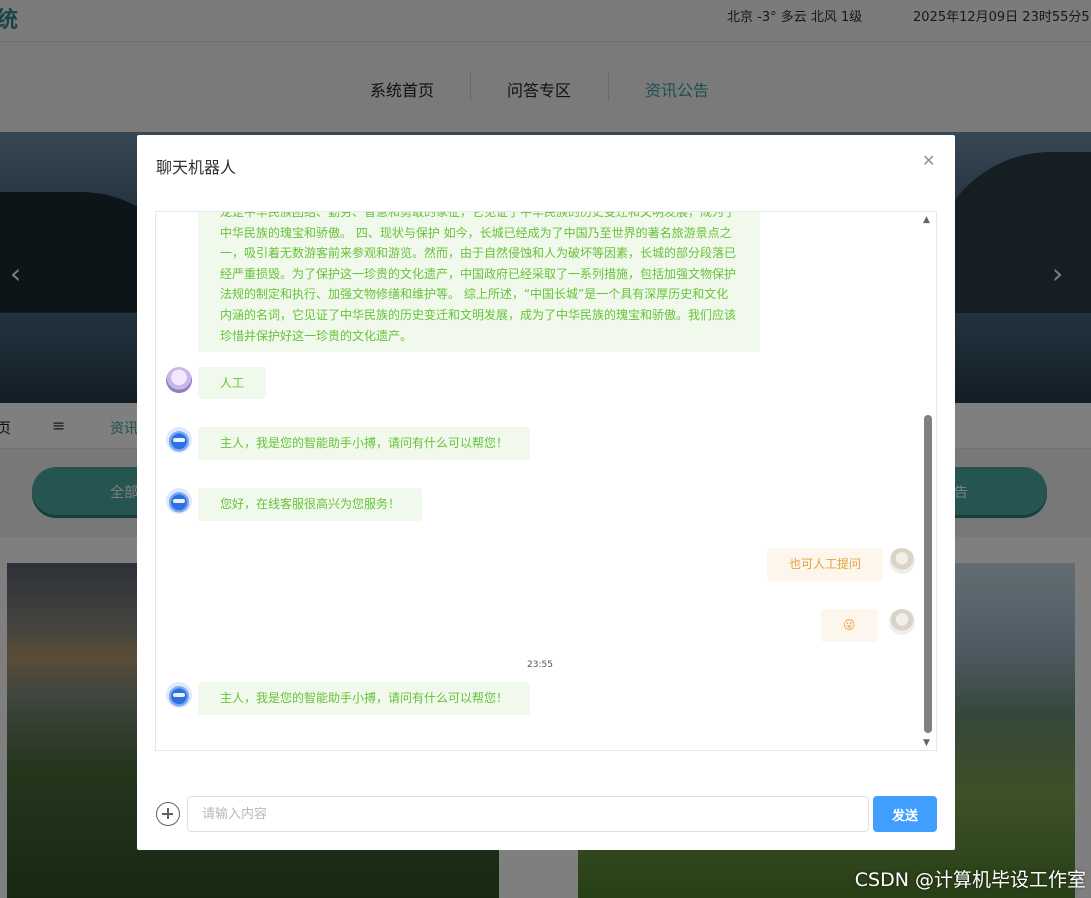  What do you see at coordinates (310, 504) in the screenshot?
I see `bot-message: 您好，在线客服很高兴为您服务！` at bounding box center [310, 504].